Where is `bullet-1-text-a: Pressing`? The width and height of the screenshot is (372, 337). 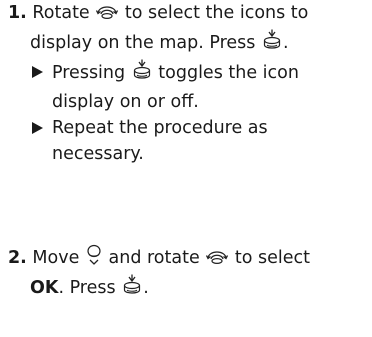
bullet-1-text-a: Pressing is located at coordinates (89, 73).